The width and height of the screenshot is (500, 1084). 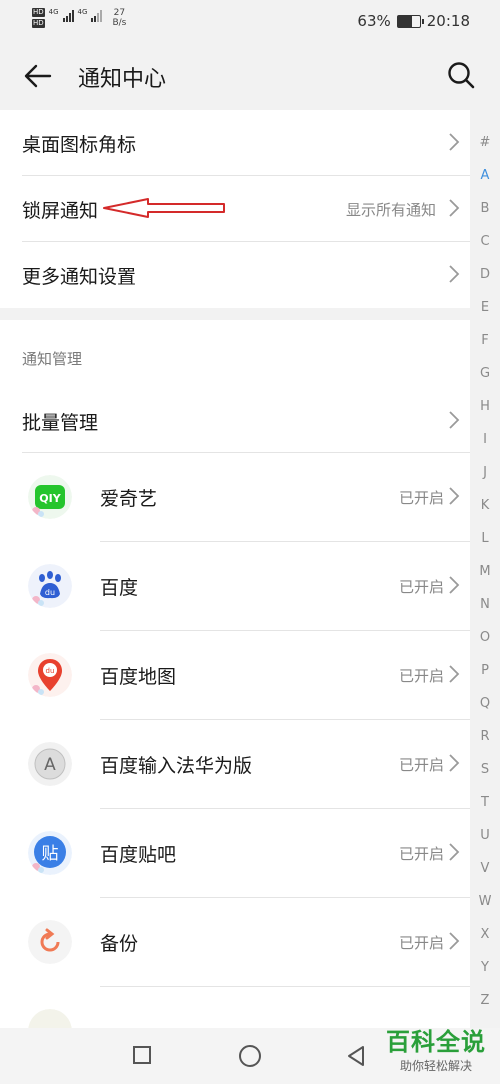 What do you see at coordinates (485, 505) in the screenshot?
I see `index-letter: K` at bounding box center [485, 505].